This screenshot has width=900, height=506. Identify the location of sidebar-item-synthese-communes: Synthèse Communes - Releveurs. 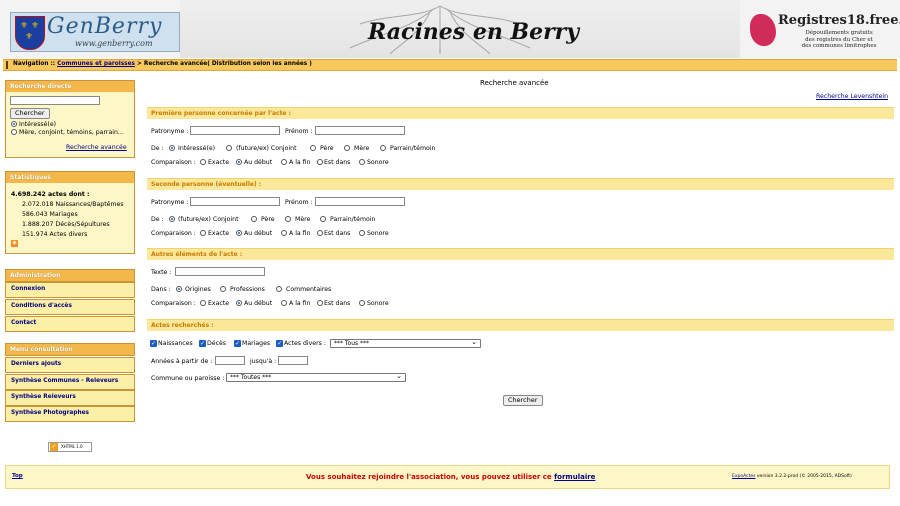
(70, 382).